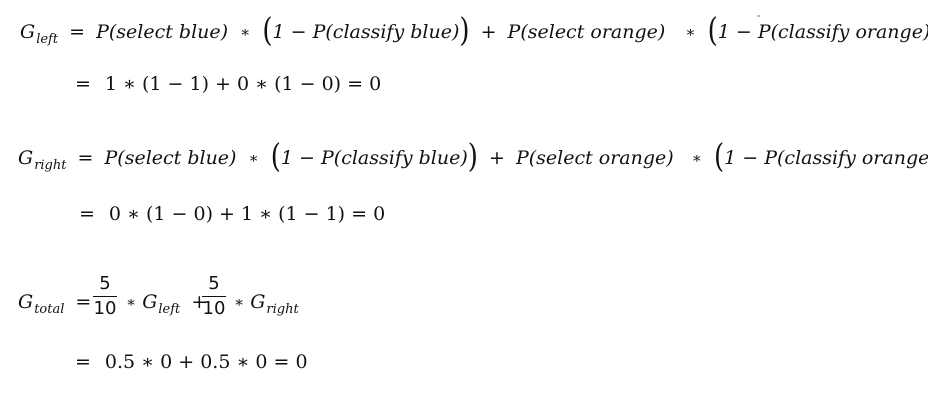 Image resolution: width=928 pixels, height=410 pixels. I want to click on g-right-result: 0 ∗ (1 − 0) + 1 ∗ (1 − 1) = 0, so click(247, 214).